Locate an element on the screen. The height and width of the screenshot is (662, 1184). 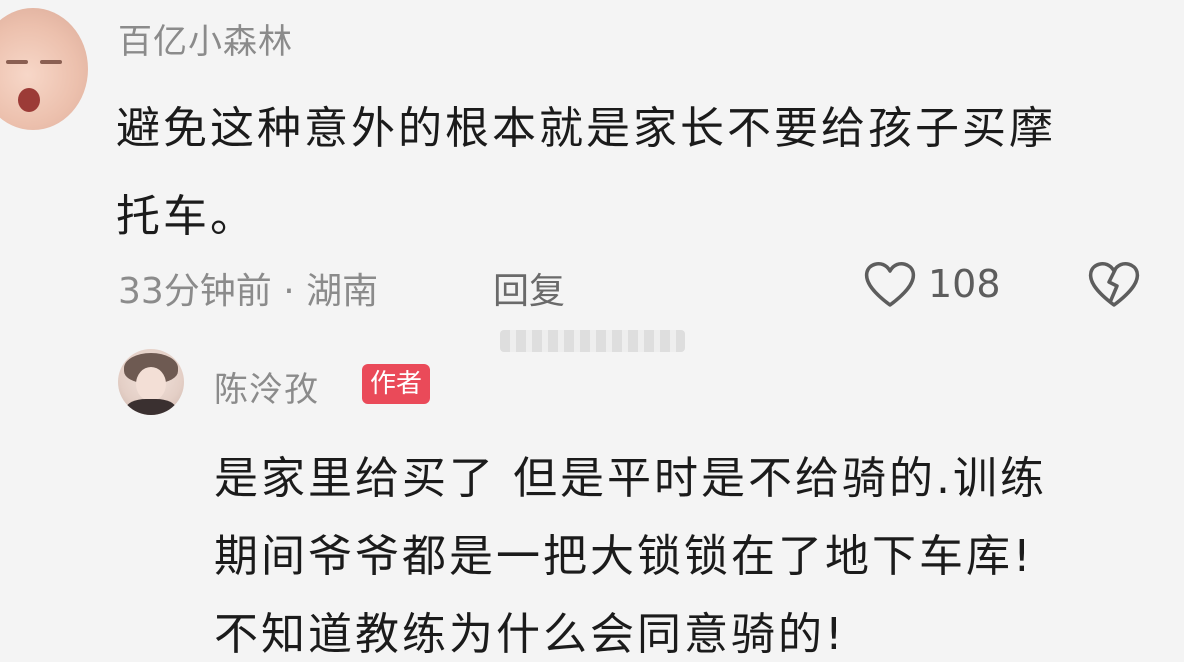
like-button is located at coordinates (890, 284).